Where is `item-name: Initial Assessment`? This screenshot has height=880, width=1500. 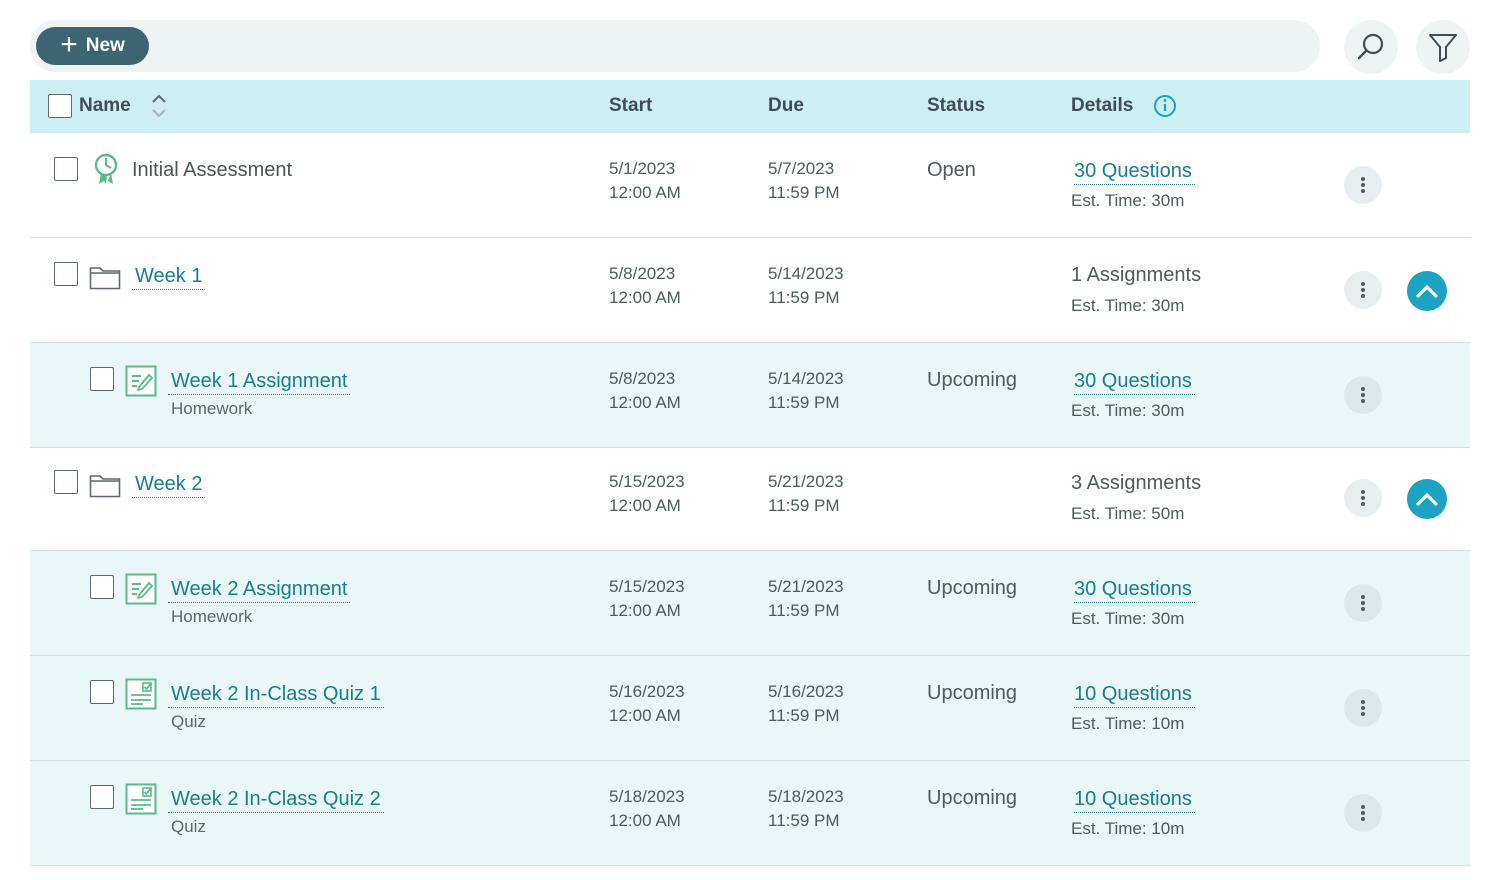 item-name: Initial Assessment is located at coordinates (212, 170).